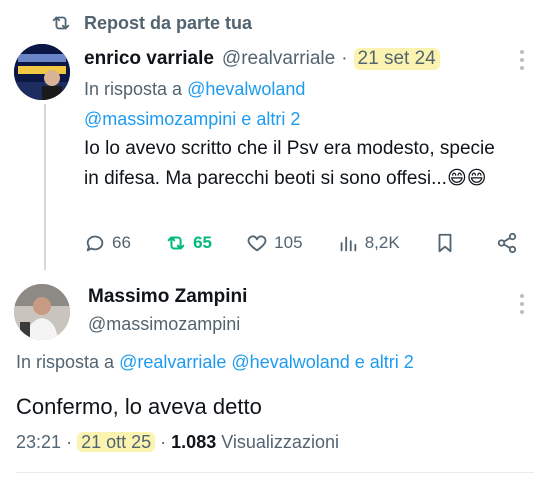 Image resolution: width=550 pixels, height=480 pixels. I want to click on tweet2-author-name: Massimo Zampini, so click(167, 297).